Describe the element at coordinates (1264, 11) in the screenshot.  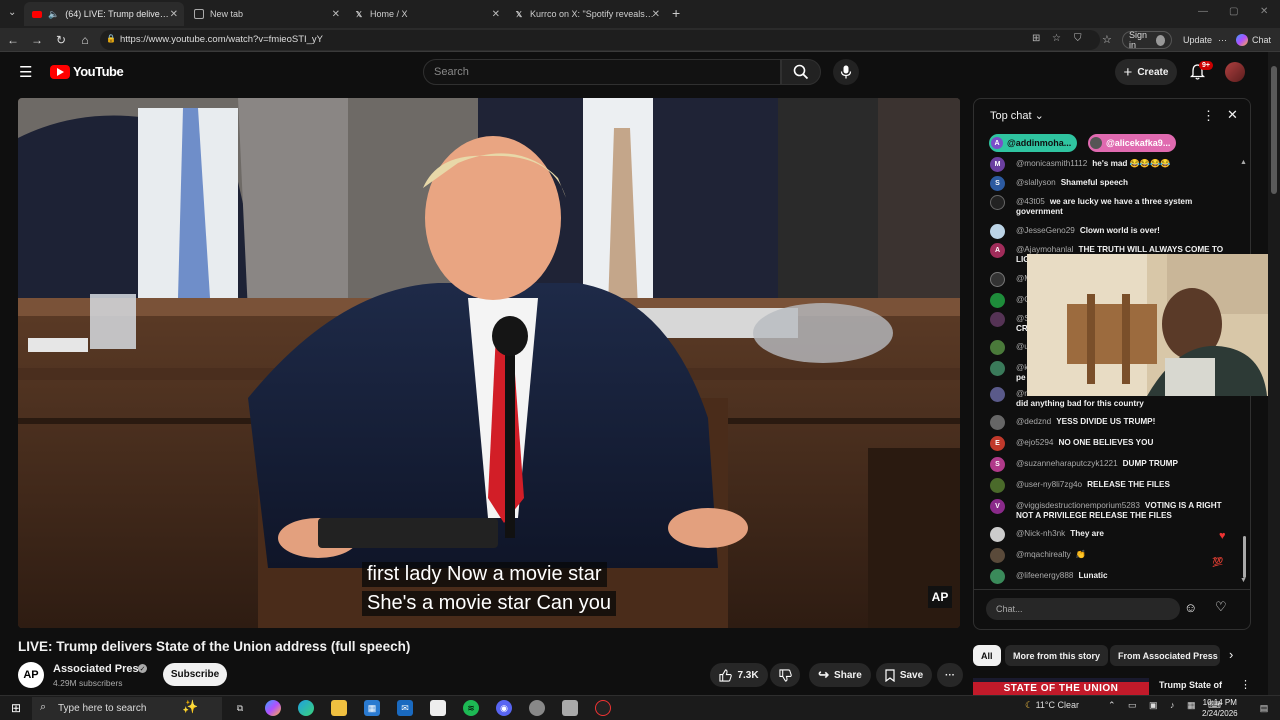
I see `close-window-icon: ✕` at that location.